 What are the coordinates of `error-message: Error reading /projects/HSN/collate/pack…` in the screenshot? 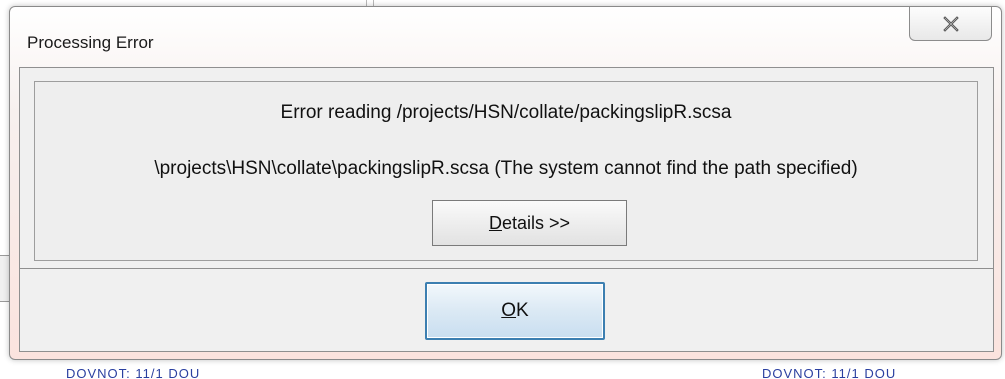 It's located at (506, 112).